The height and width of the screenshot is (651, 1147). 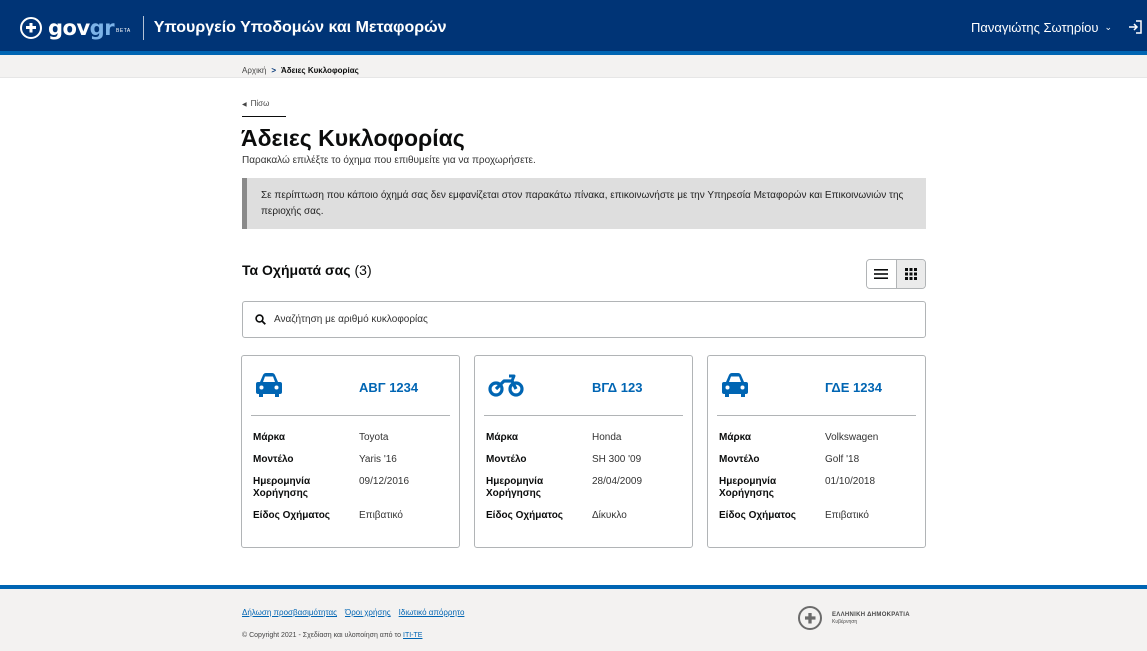 I want to click on user-menu: Παναγιώτης Σωτηρίου ⌄, so click(x=1041, y=27).